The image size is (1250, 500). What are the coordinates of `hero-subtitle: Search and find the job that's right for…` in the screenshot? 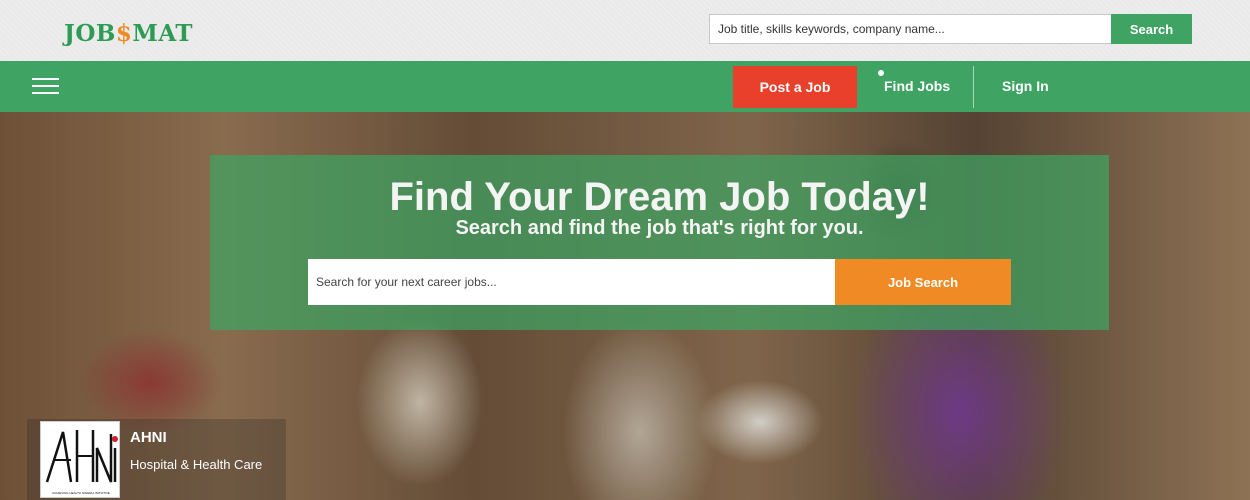 It's located at (659, 228).